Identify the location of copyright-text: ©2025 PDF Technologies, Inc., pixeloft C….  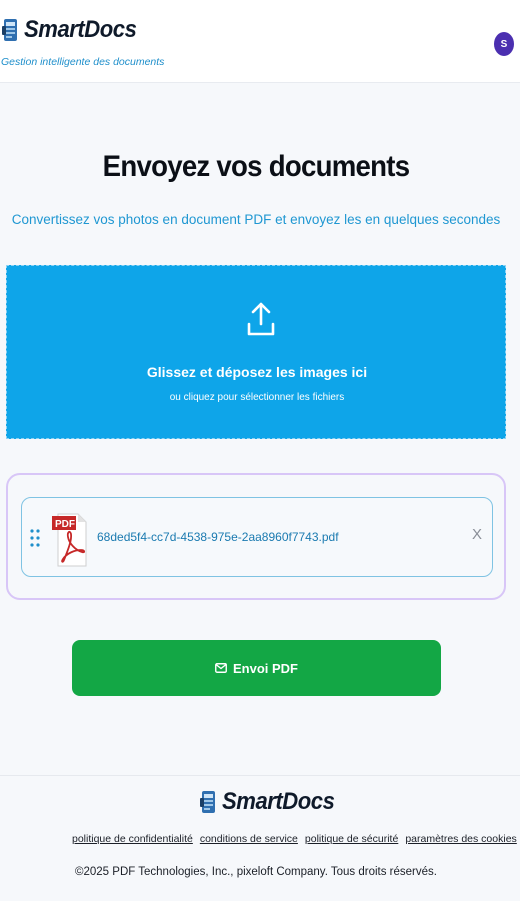
(256, 872).